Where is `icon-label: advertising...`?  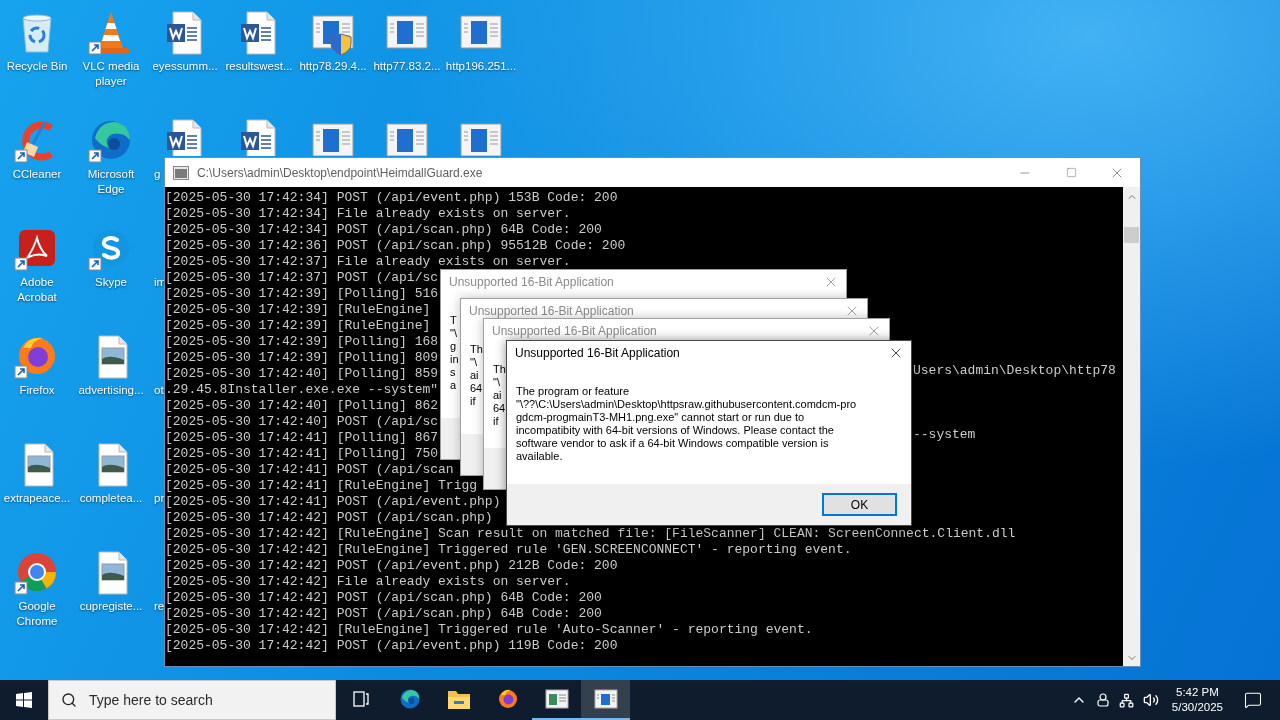
icon-label: advertising... is located at coordinates (111, 390).